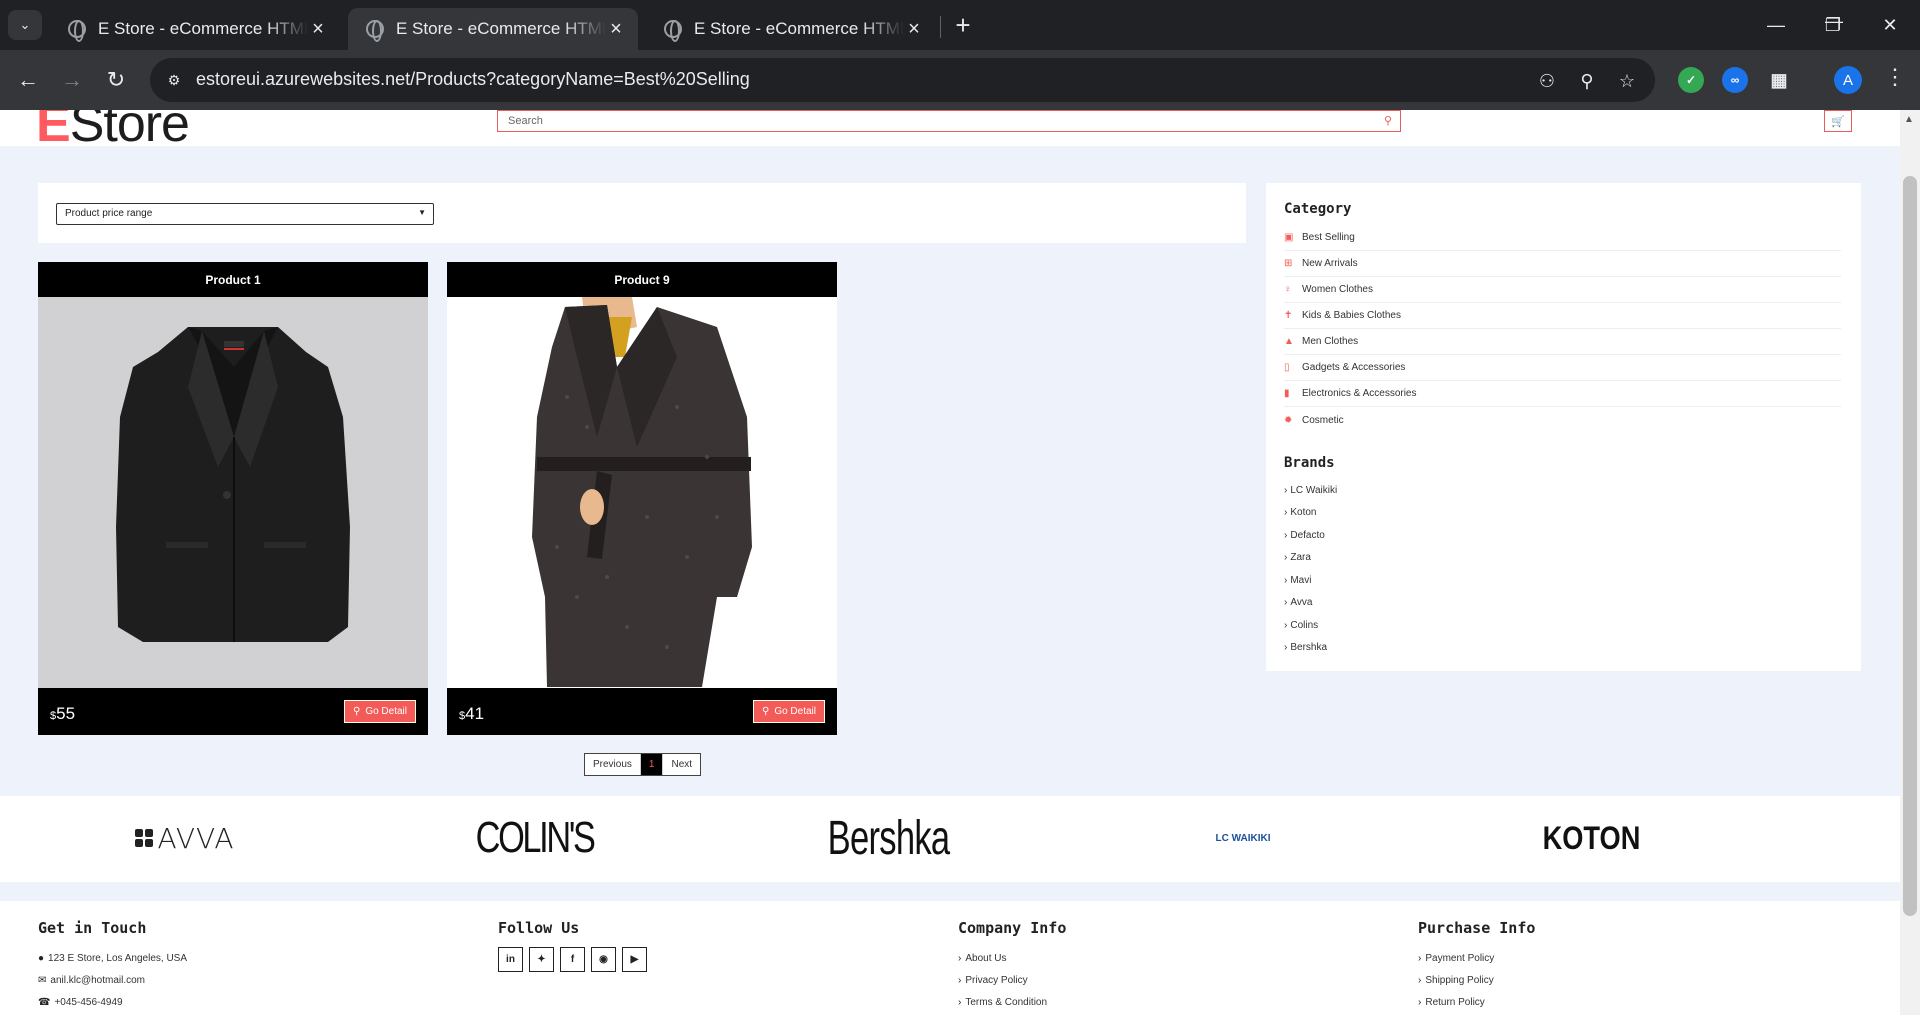 The image size is (1920, 1015). Describe the element at coordinates (1562, 420) in the screenshot. I see `category-item-cosmetic: ✹ Cosmetic` at that location.